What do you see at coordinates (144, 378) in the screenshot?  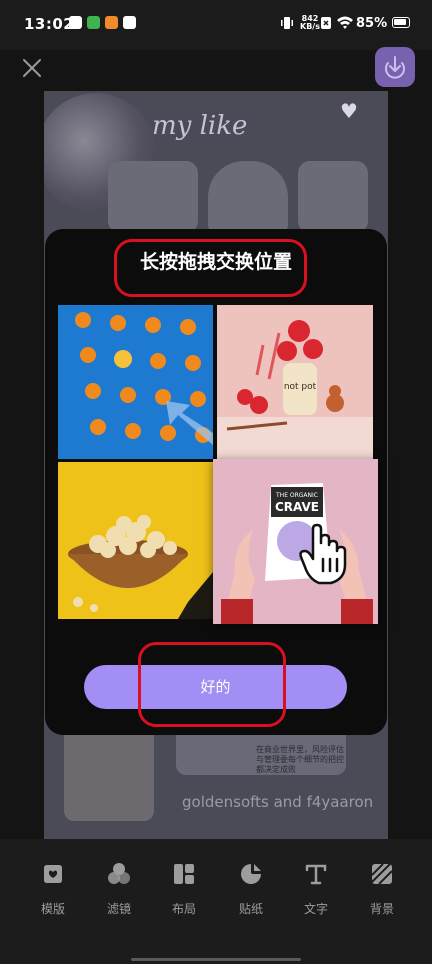 I see `oranges-image` at bounding box center [144, 378].